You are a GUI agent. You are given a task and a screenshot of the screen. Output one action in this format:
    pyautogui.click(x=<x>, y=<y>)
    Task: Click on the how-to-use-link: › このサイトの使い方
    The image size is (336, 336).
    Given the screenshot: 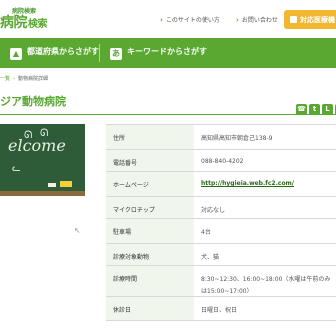 What is the action you would take?
    pyautogui.click(x=190, y=19)
    